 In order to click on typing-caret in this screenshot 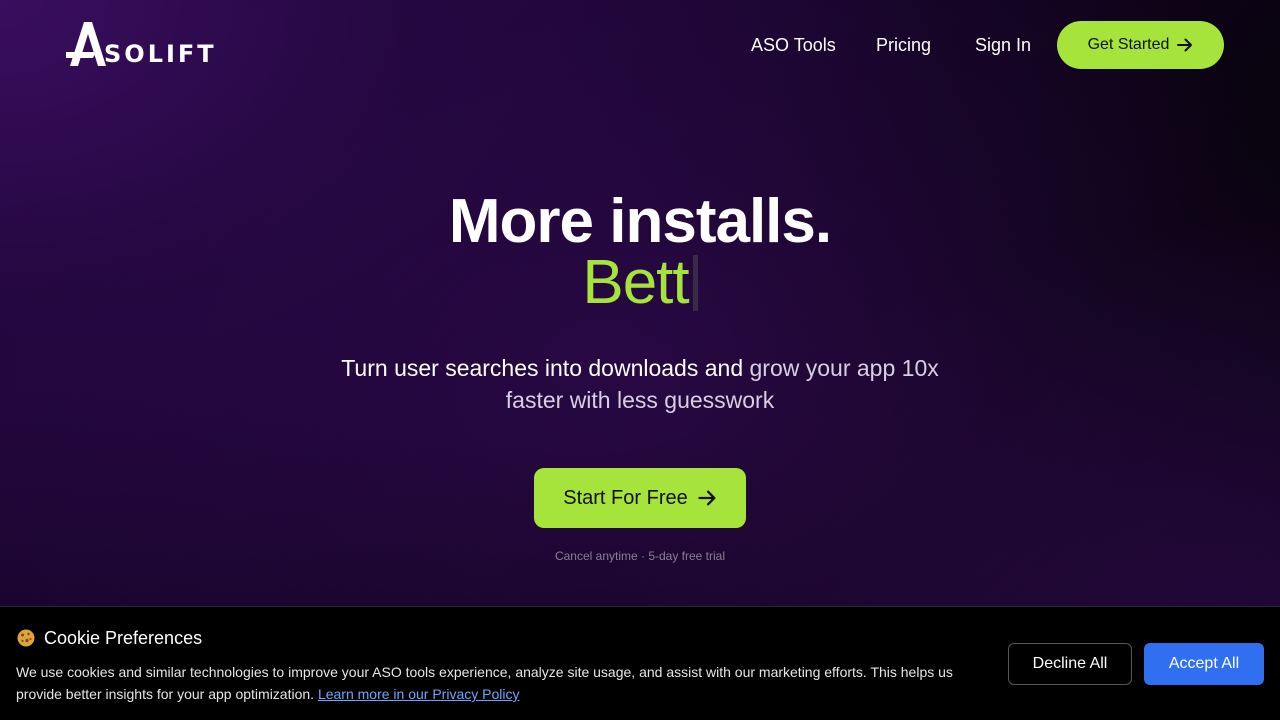, I will do `click(695, 283)`.